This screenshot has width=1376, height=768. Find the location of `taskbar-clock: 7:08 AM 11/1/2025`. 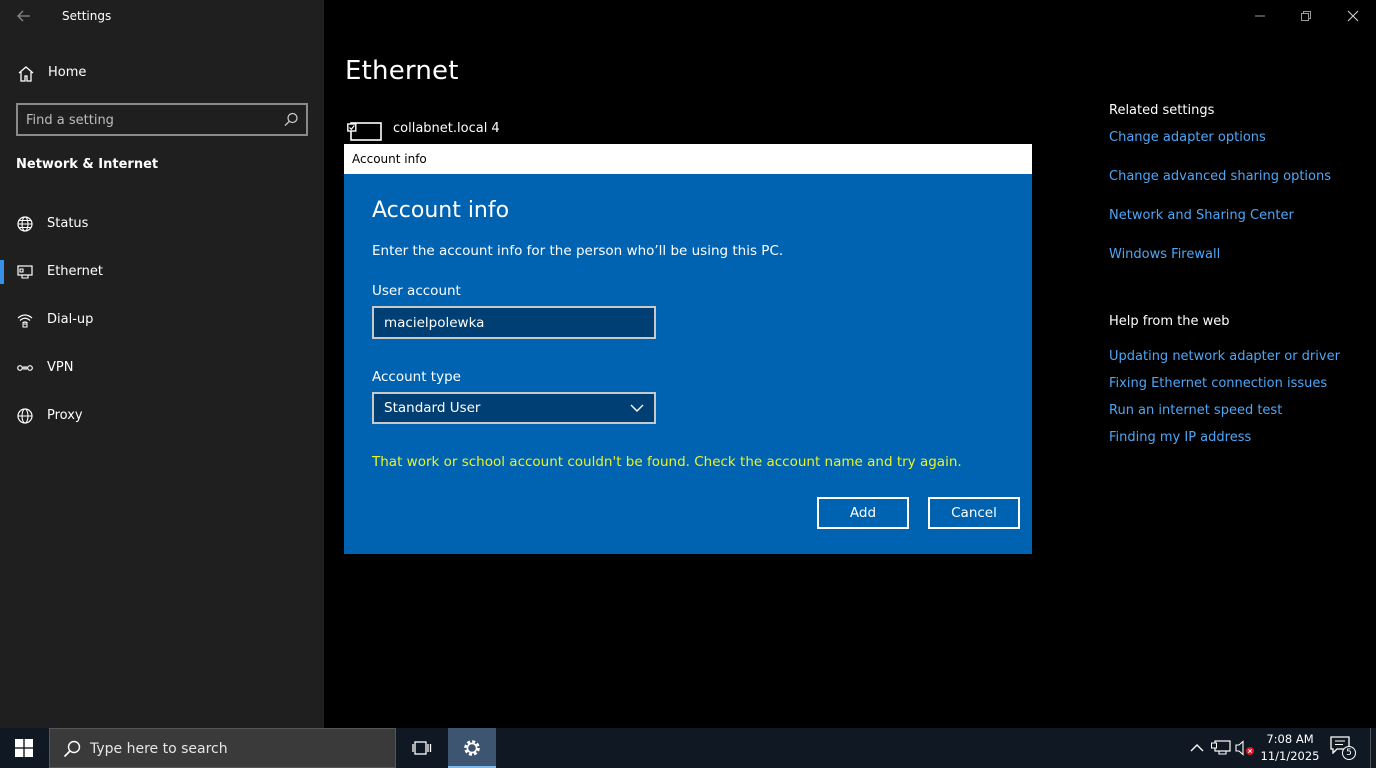

taskbar-clock: 7:08 AM 11/1/2025 is located at coordinates (1290, 748).